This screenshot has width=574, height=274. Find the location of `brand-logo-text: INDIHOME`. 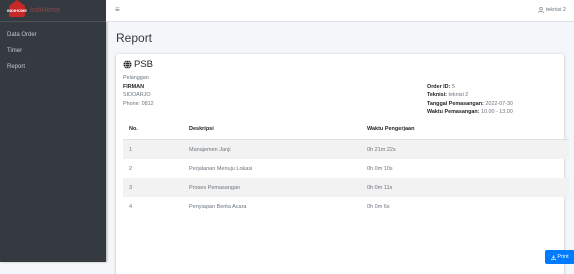

brand-logo-text: INDIHOME is located at coordinates (17, 10).